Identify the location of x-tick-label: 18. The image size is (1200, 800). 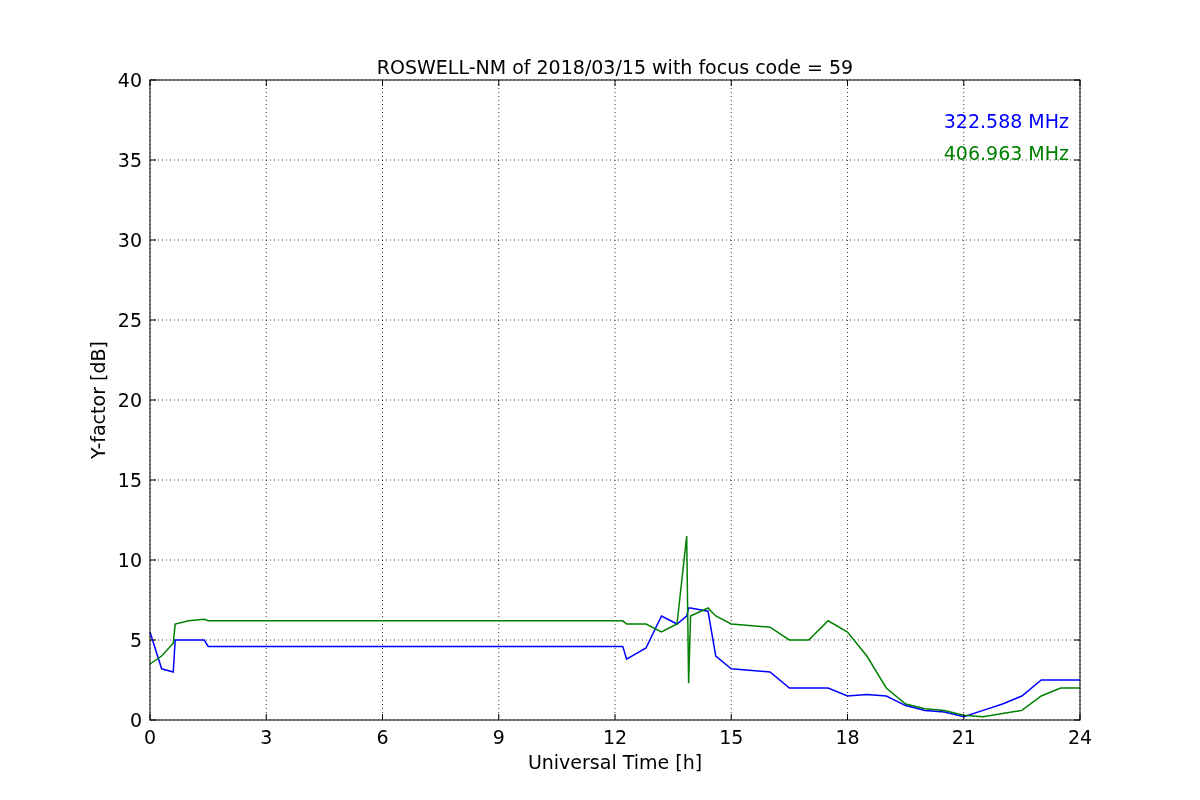
(847, 737).